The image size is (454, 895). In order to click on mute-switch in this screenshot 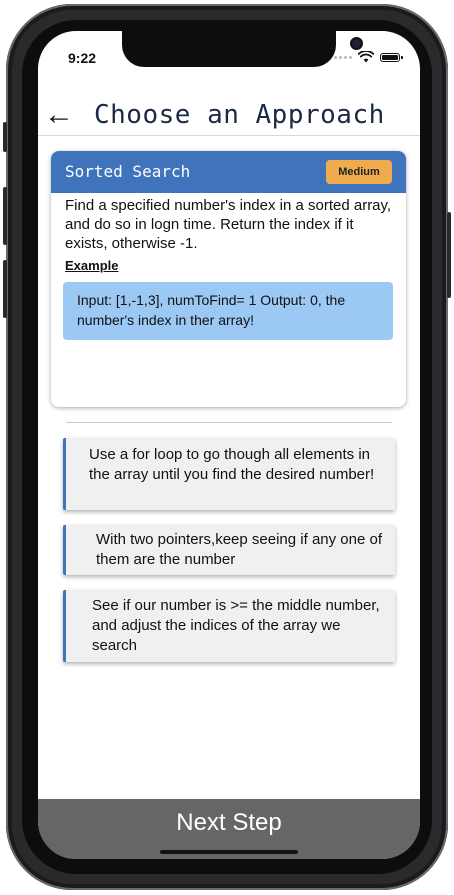, I will do `click(5, 137)`.